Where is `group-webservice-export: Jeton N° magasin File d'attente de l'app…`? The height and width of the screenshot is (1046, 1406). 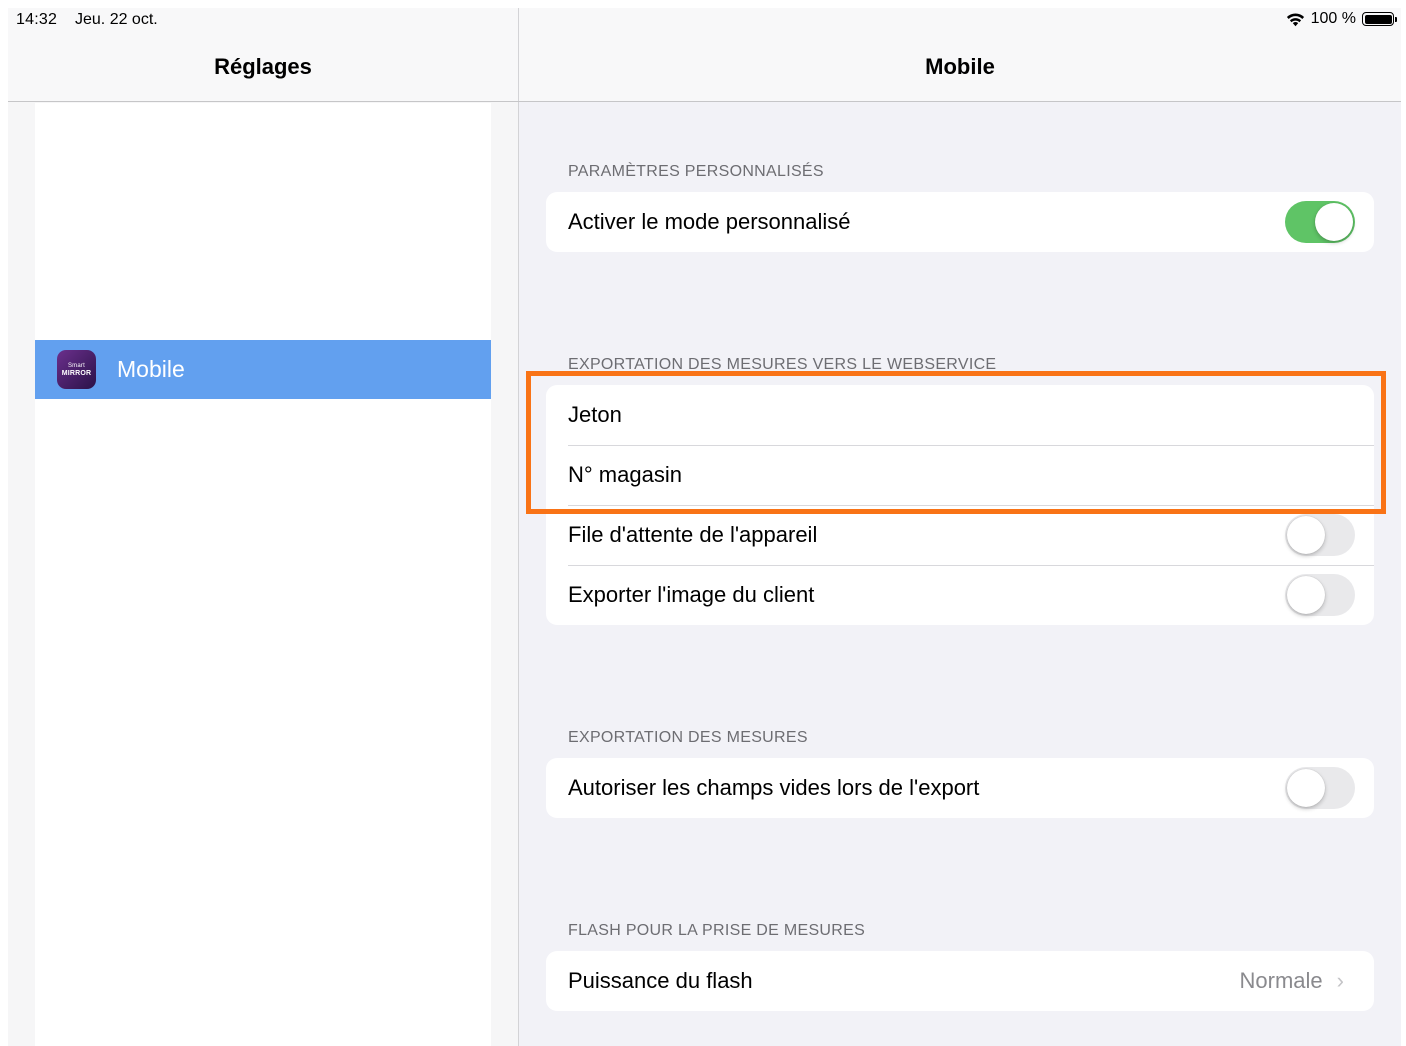
group-webservice-export: Jeton N° magasin File d'attente de l'app… is located at coordinates (960, 505).